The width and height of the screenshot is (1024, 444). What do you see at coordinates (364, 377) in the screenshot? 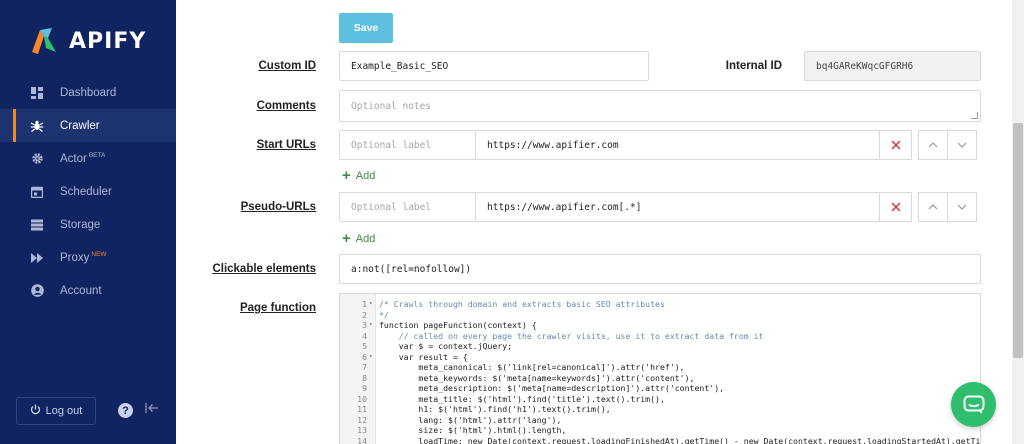
I see `line-number: 8` at bounding box center [364, 377].